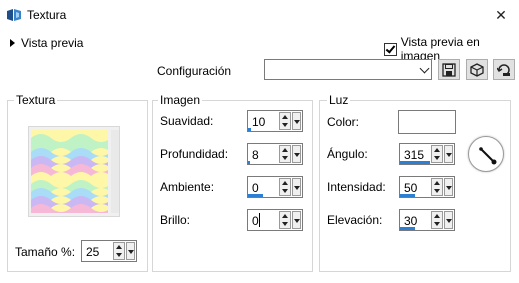  I want to click on reset-icon, so click(503, 69).